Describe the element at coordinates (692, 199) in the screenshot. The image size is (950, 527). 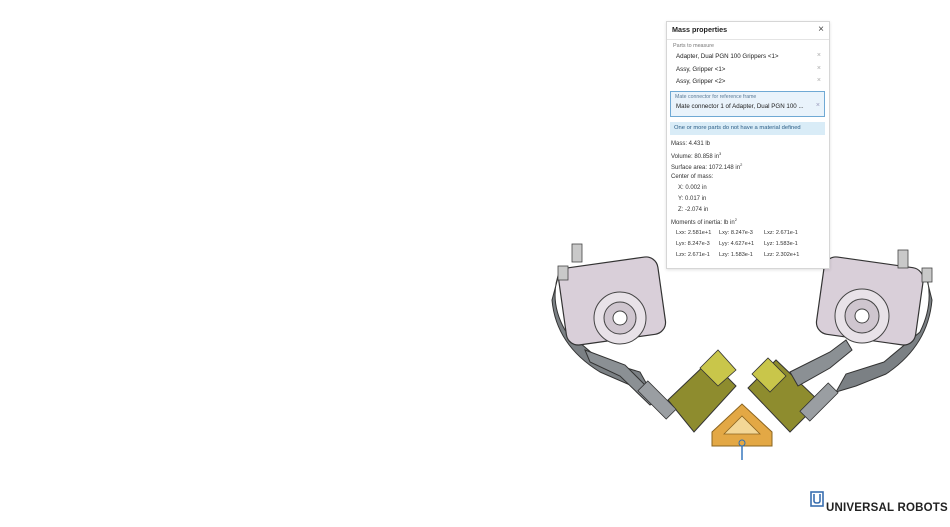
I see `center-y: Y: 0.017 in` at that location.